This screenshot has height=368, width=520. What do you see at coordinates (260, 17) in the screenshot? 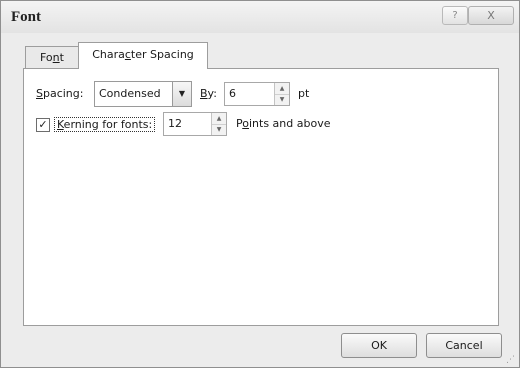
I see `title-bar: Font ? X` at bounding box center [260, 17].